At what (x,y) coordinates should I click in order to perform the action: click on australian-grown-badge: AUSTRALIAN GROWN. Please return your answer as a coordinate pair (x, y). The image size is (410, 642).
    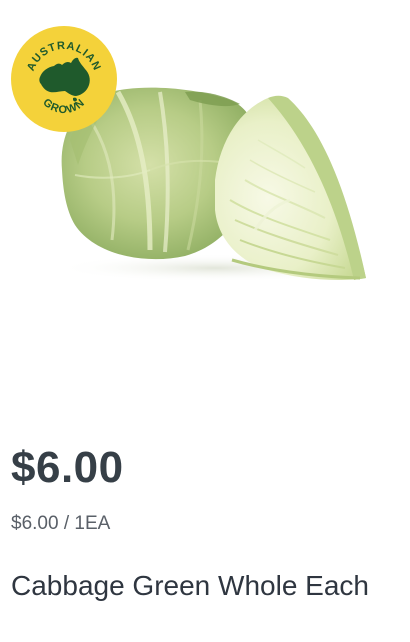
    Looking at the image, I should click on (64, 79).